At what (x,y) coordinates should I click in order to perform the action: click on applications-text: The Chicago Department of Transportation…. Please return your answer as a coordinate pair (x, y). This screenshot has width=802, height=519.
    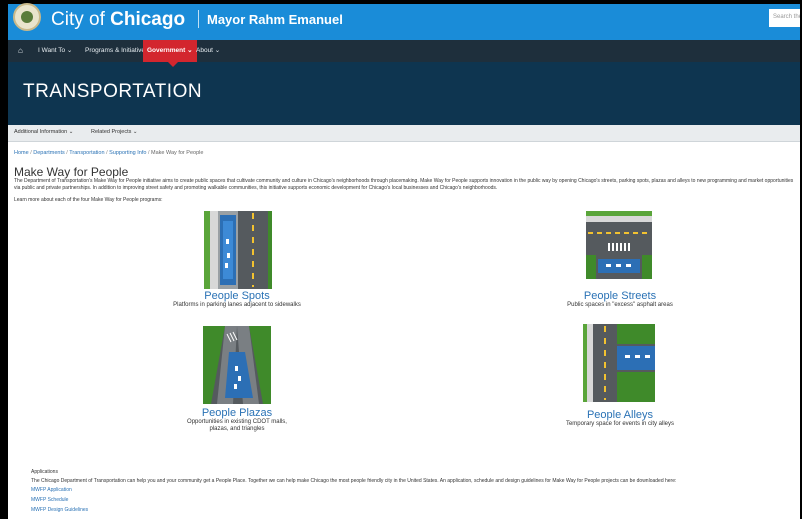
    Looking at the image, I should click on (354, 481).